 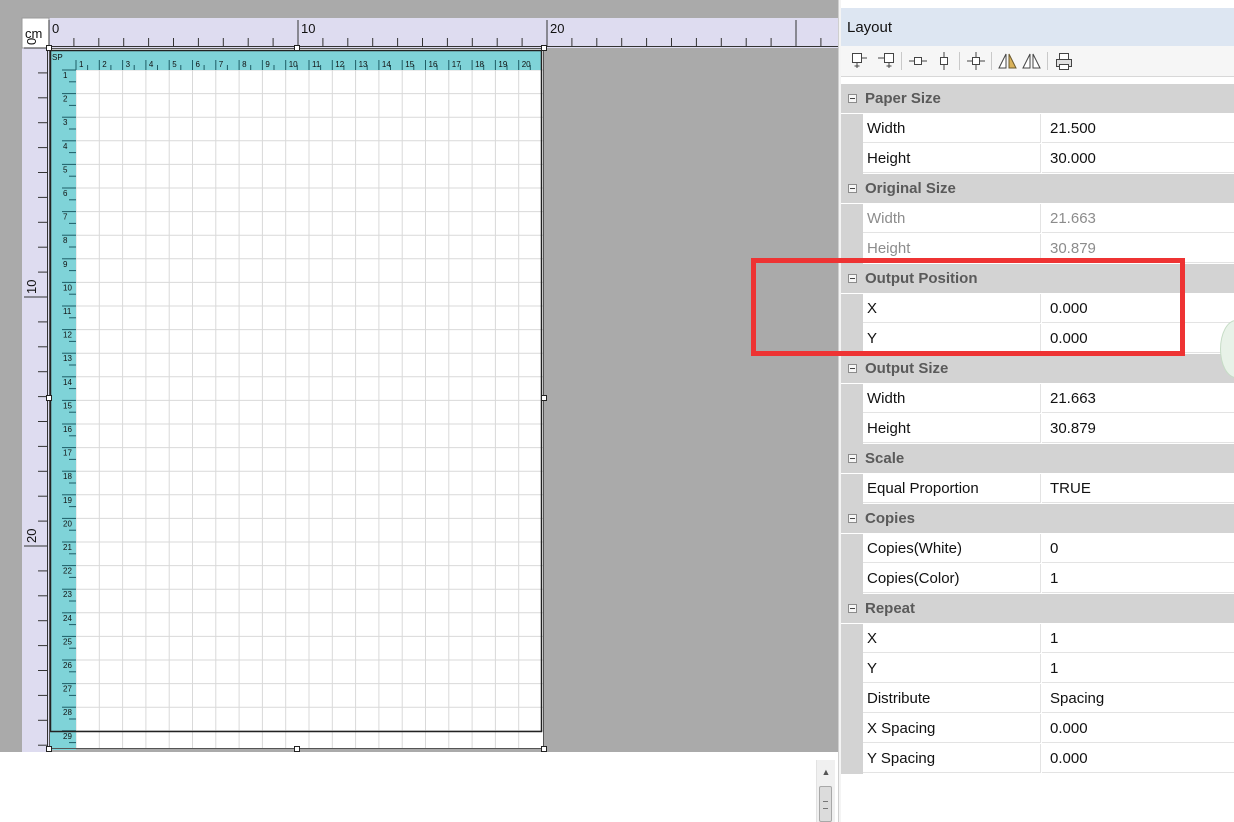 What do you see at coordinates (826, 772) in the screenshot?
I see `scroll-up-arrow-icon: ▲` at bounding box center [826, 772].